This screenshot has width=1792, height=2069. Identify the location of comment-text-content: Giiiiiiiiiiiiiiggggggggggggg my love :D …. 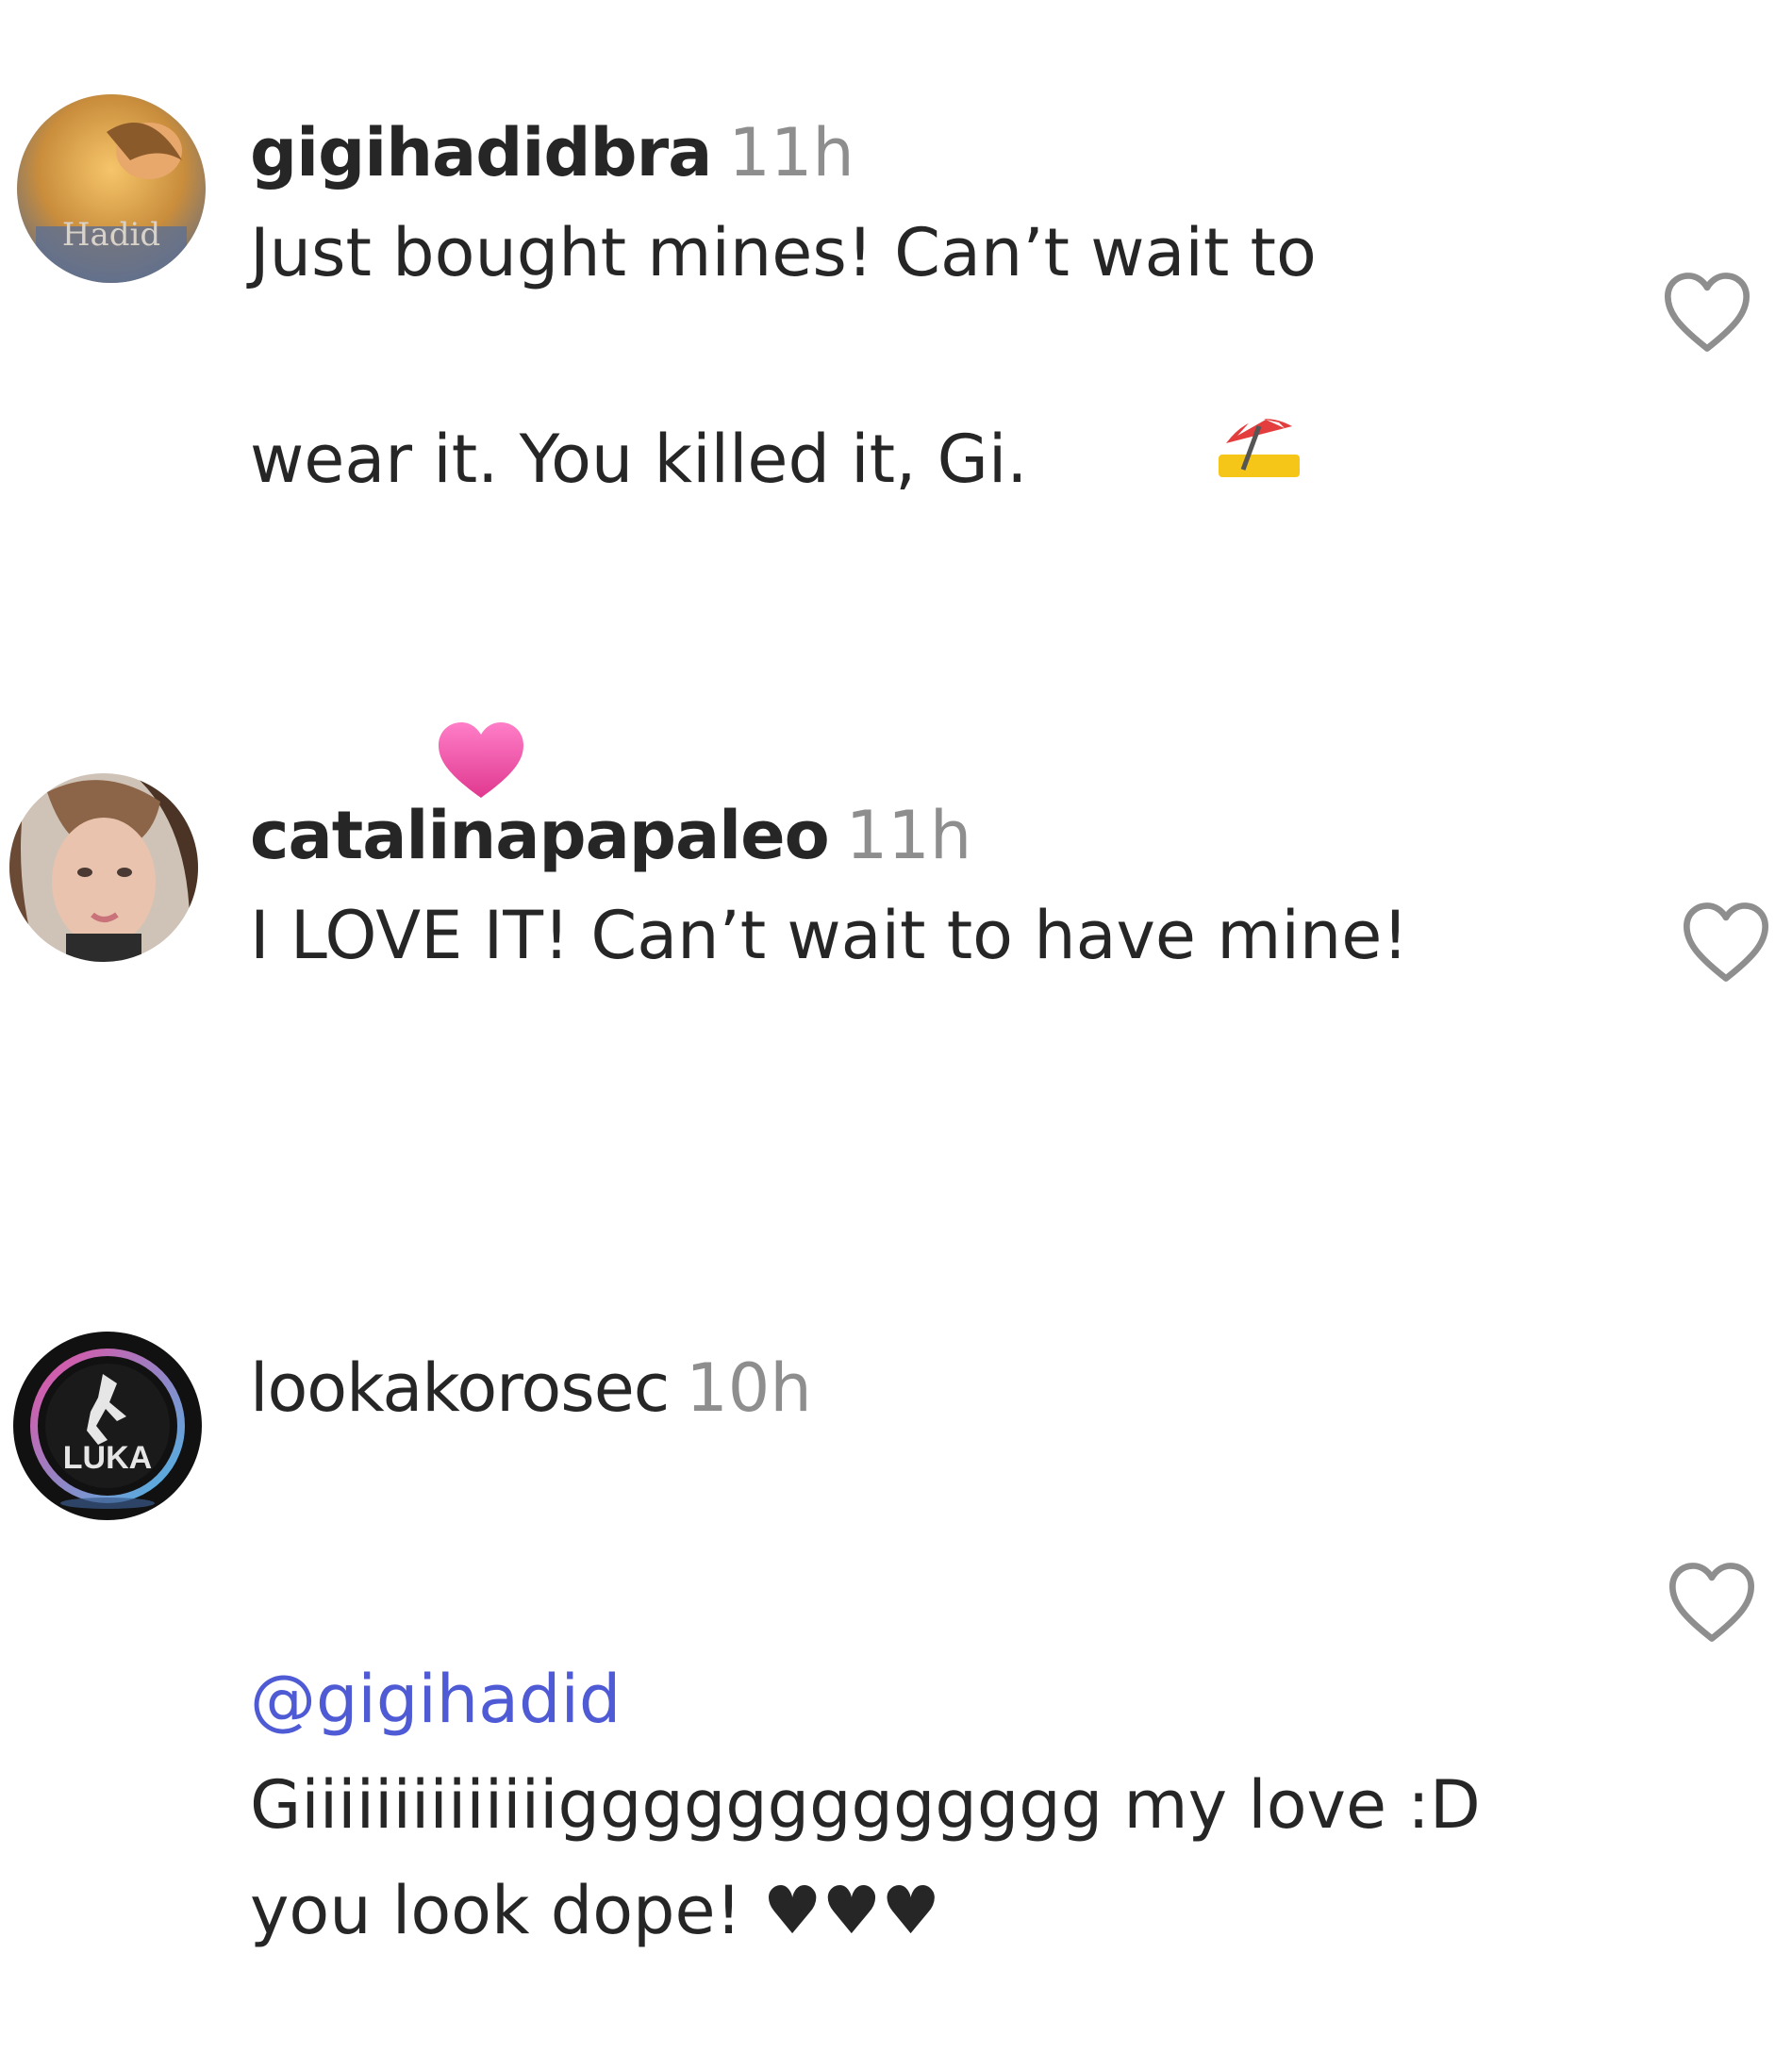
(876, 1857).